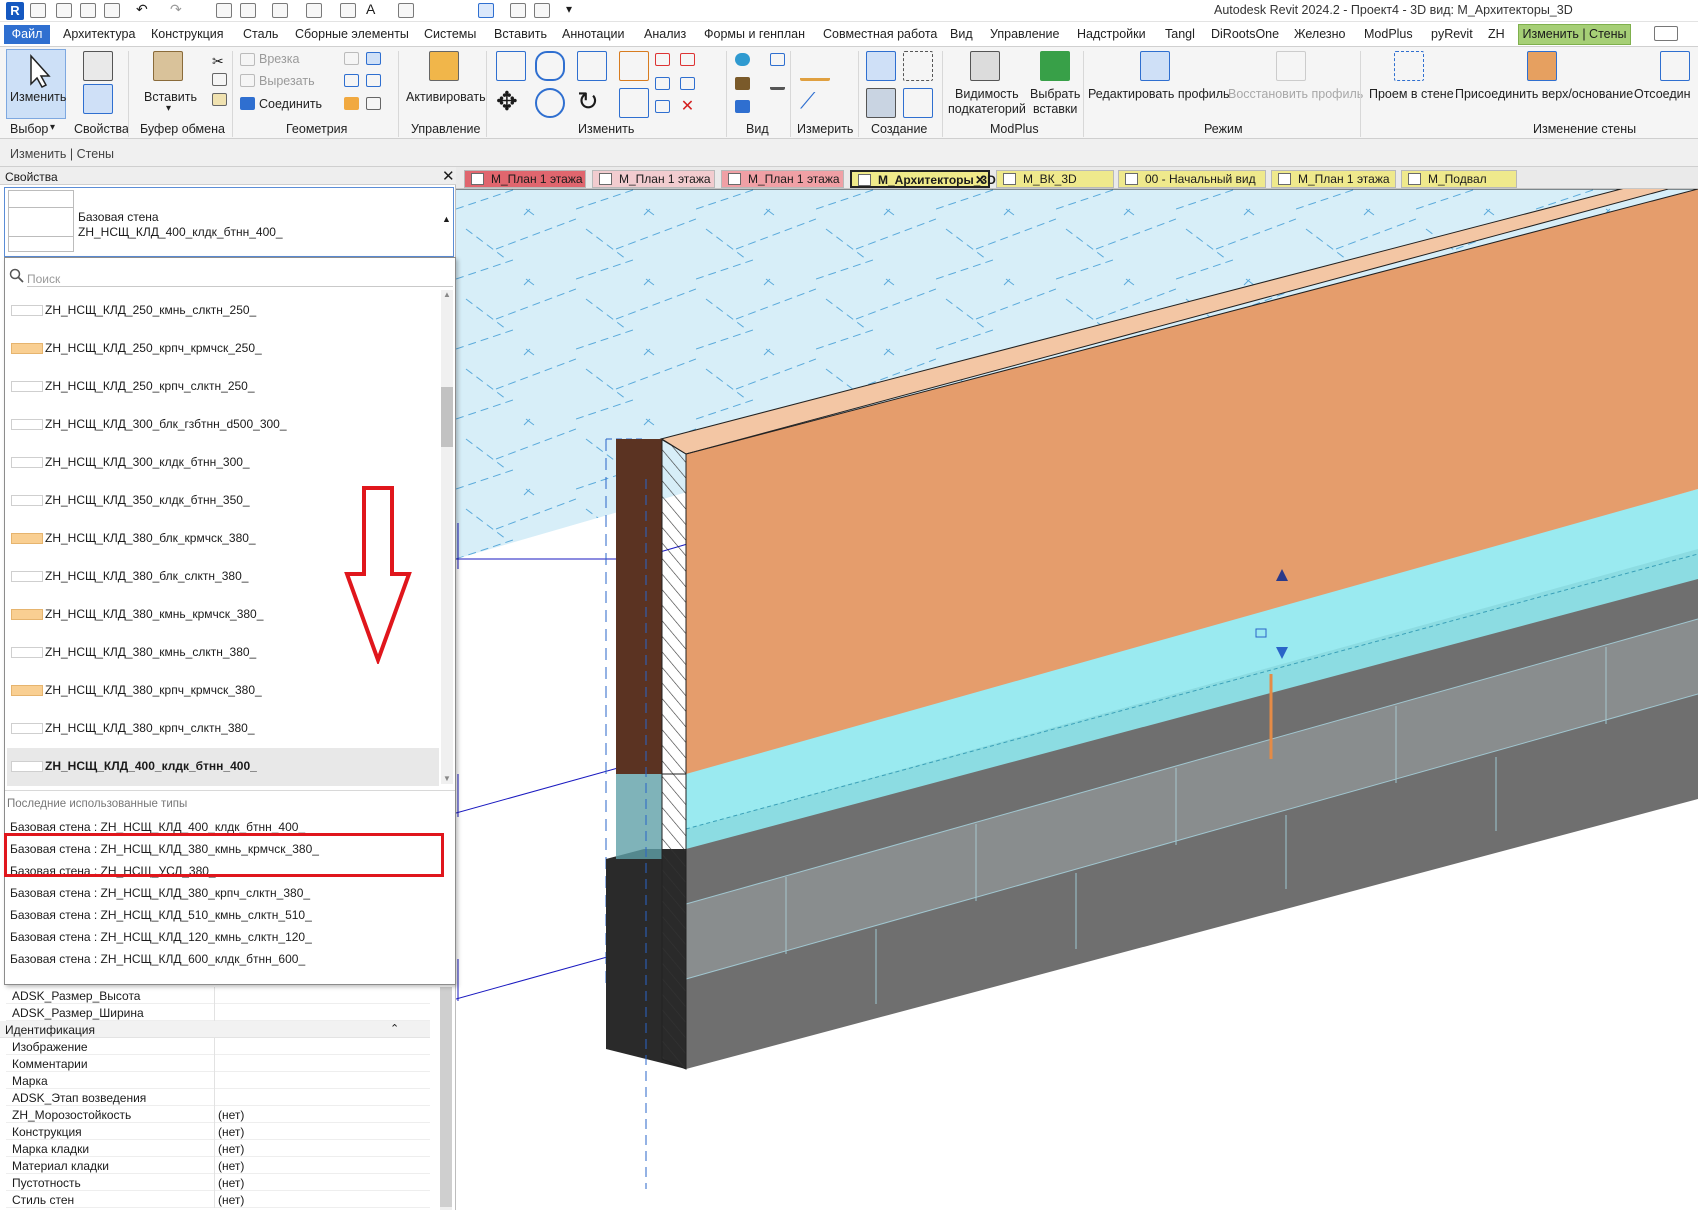 The image size is (1698, 1210). I want to click on type-list-item: ZH_НСЩ_КЛД_250_крпч_крмчск_250_, so click(223, 349).